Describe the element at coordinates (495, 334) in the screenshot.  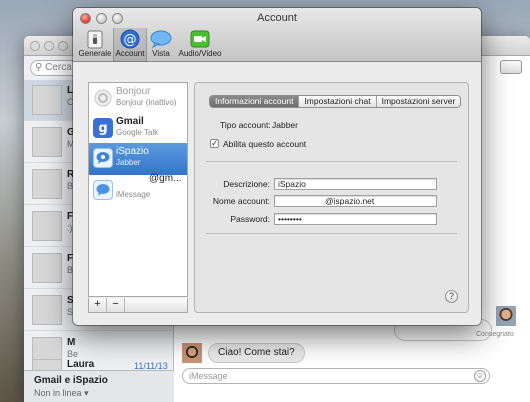
I see `delivered-label: Consegnato` at that location.